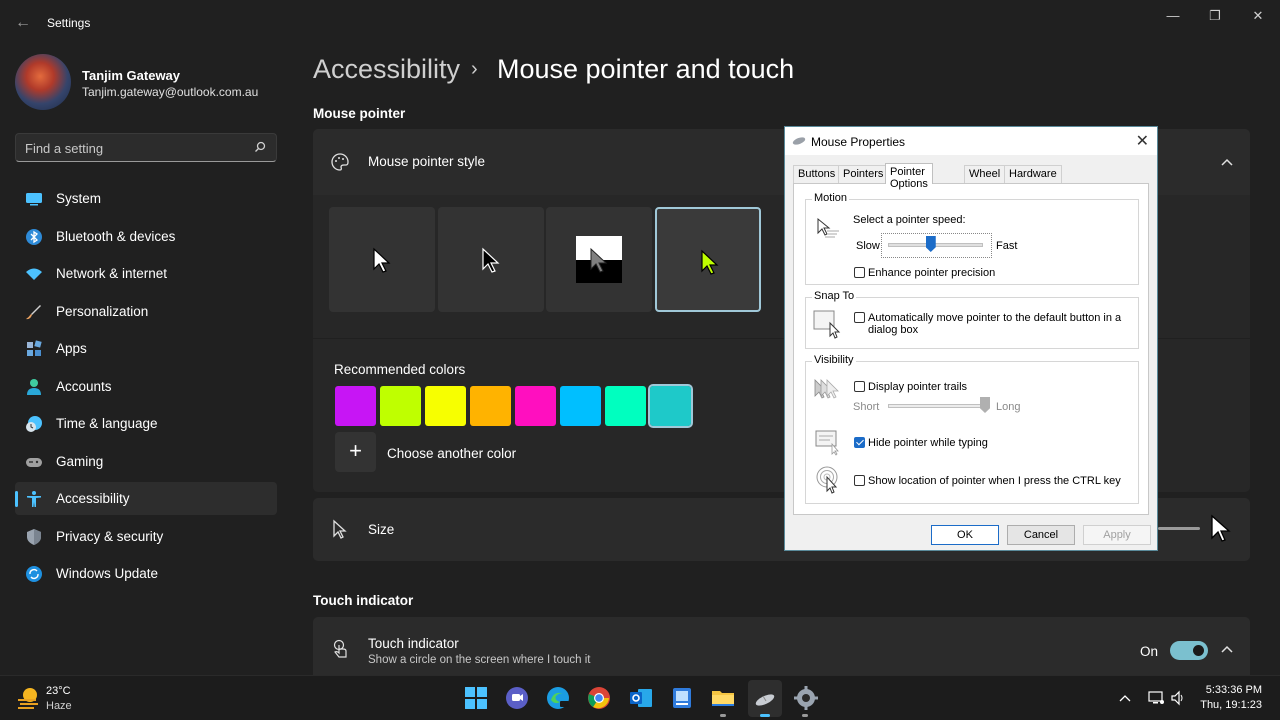 The width and height of the screenshot is (1280, 720). Describe the element at coordinates (909, 176) in the screenshot. I see `tab-pointer-options: Pointer Options` at that location.